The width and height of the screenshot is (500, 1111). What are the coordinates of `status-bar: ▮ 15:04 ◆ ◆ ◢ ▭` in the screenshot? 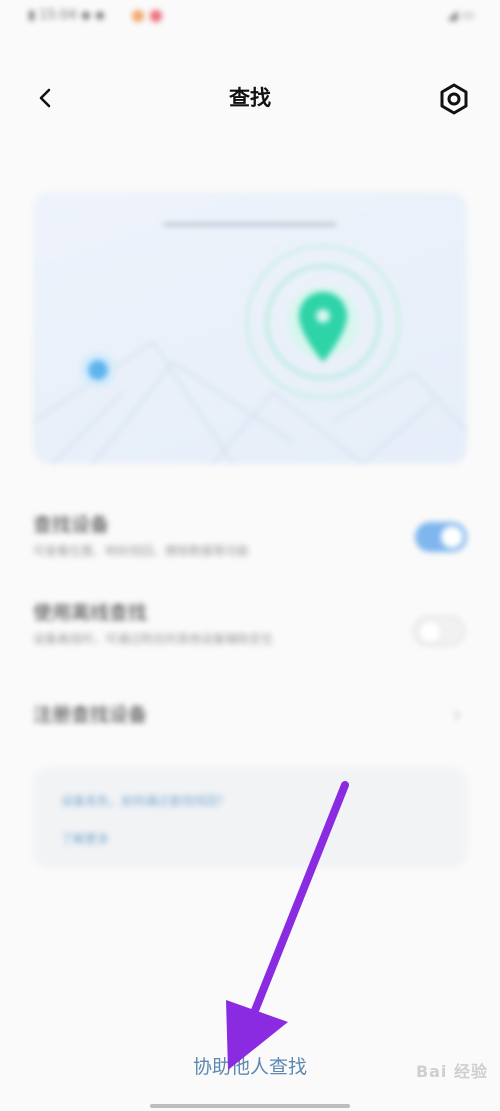 It's located at (250, 20).